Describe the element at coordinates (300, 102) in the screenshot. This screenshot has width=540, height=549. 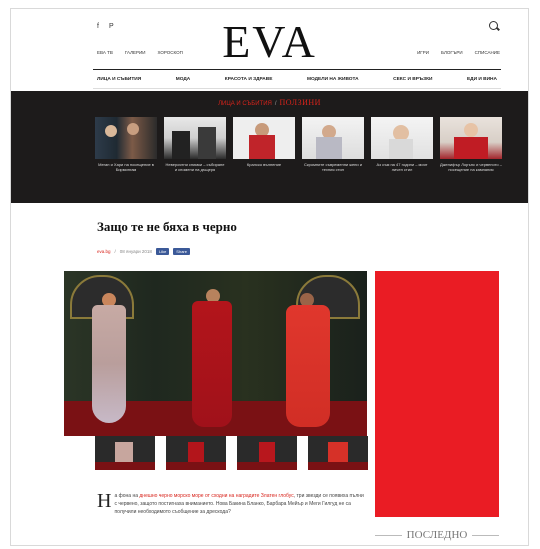
I see `featured-heading: ПОЛЗИНИ` at that location.